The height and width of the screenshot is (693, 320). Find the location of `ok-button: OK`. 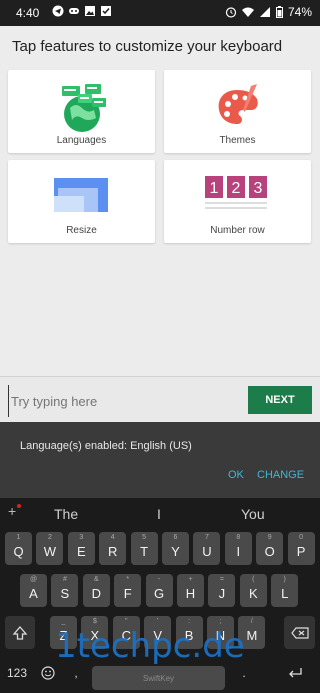

ok-button: OK is located at coordinates (236, 475).